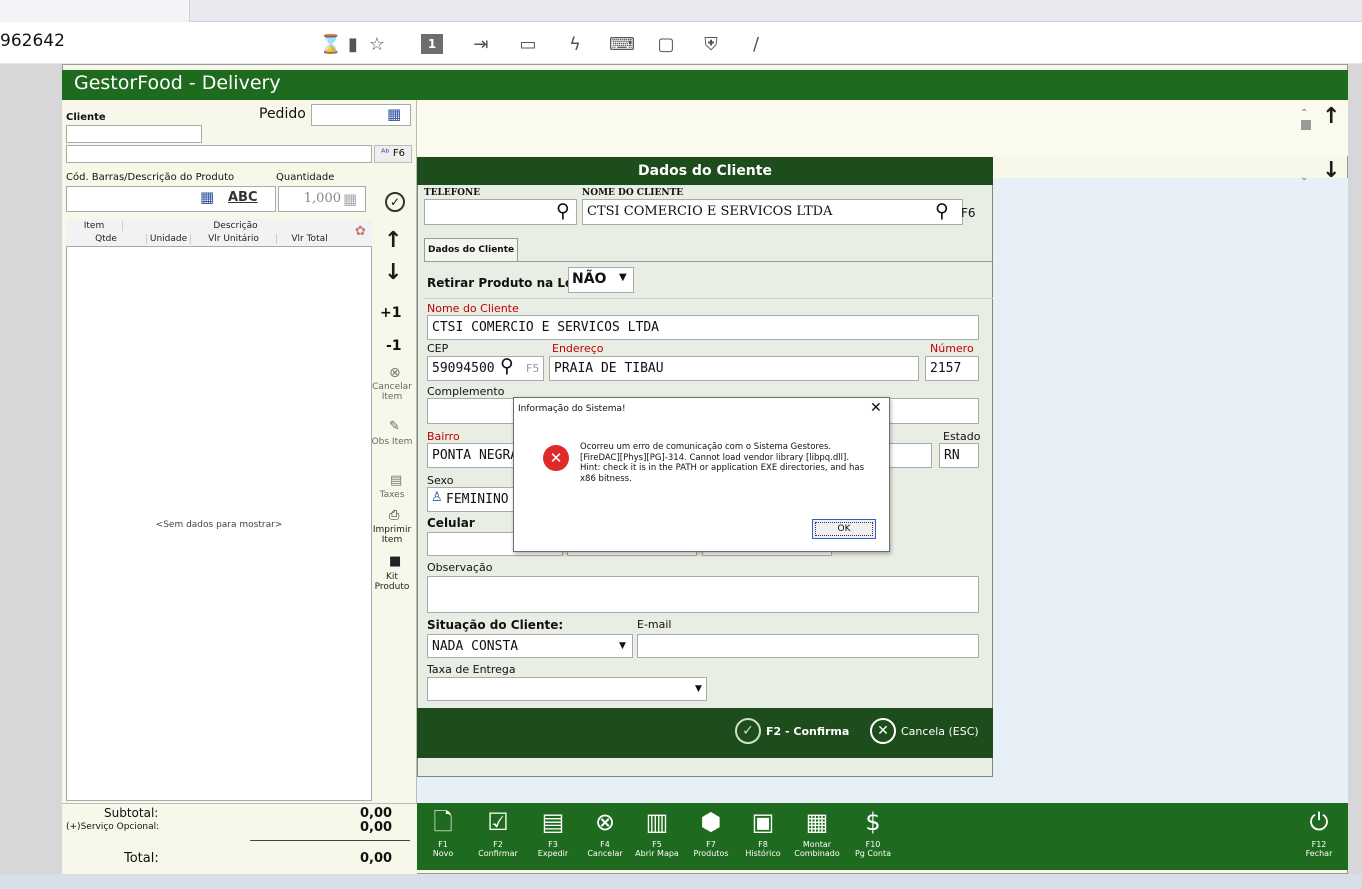  What do you see at coordinates (756, 44) in the screenshot?
I see `pen-icon: ∕` at bounding box center [756, 44].